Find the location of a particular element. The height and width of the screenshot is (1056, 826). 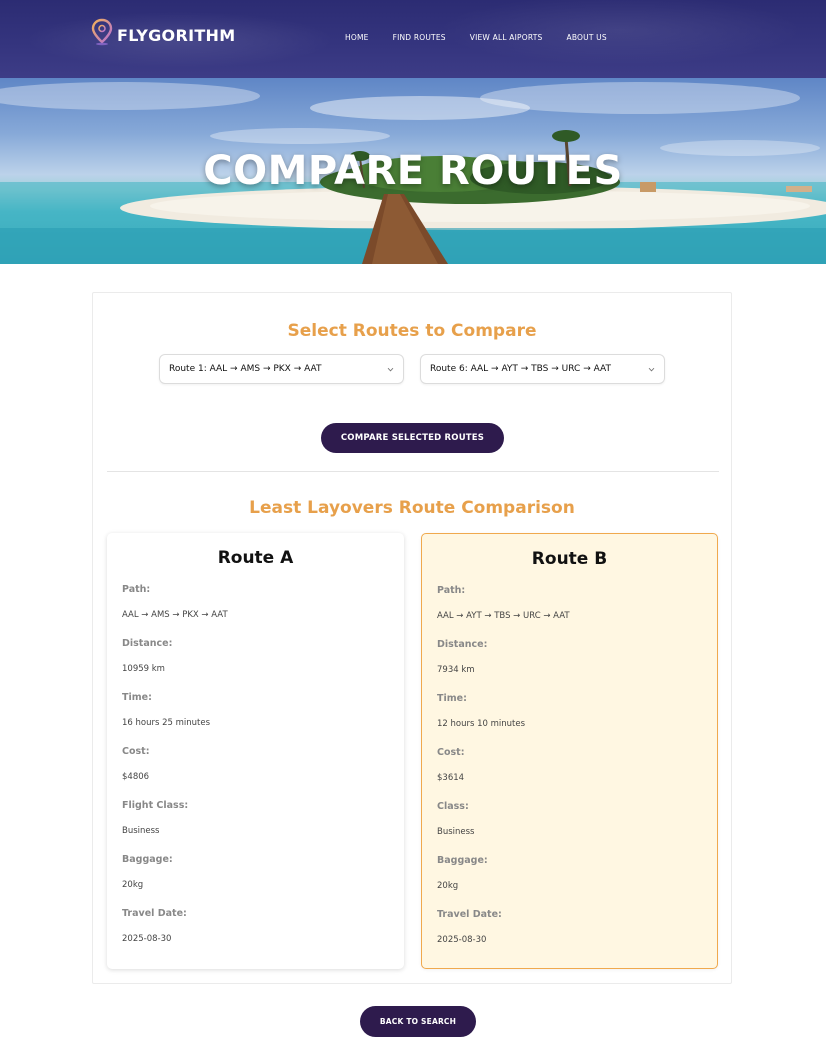

section-divider is located at coordinates (413, 471).